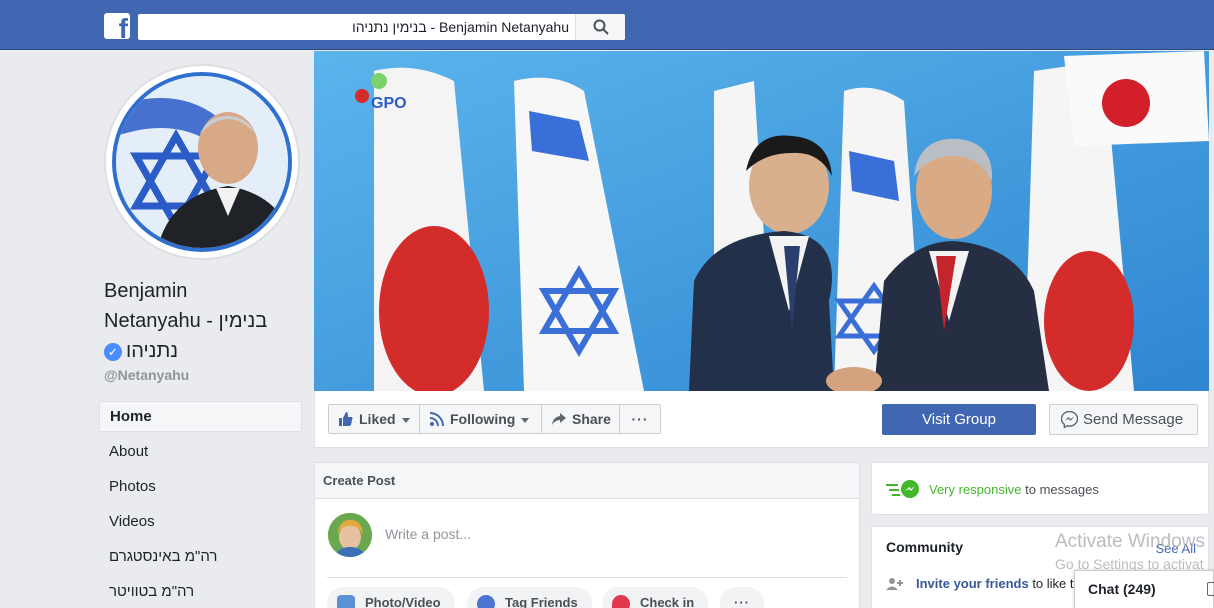  I want to click on liked-button: Liked, so click(374, 419).